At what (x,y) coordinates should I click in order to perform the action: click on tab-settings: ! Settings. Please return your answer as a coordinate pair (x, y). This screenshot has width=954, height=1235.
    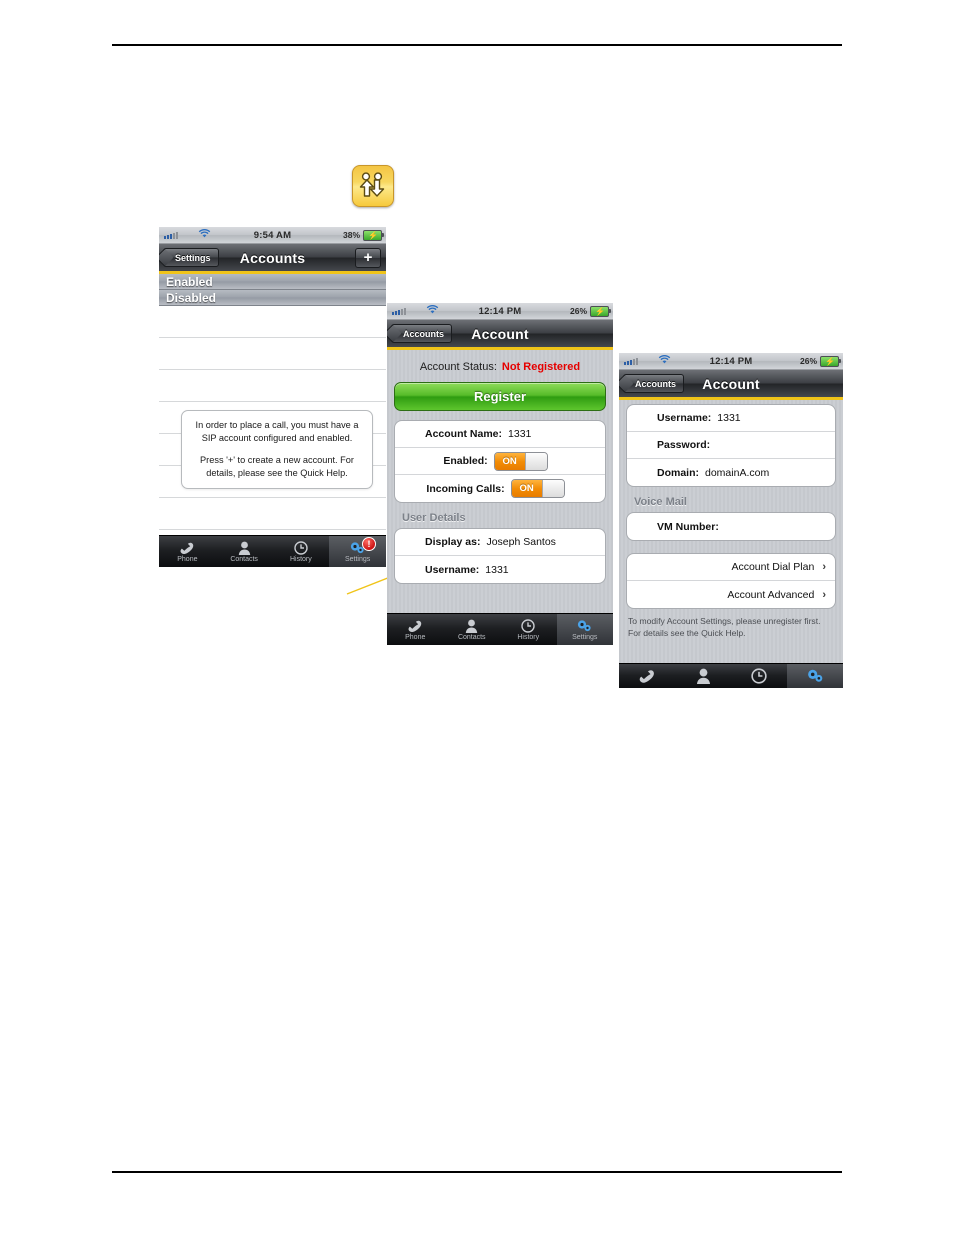
    Looking at the image, I should click on (357, 551).